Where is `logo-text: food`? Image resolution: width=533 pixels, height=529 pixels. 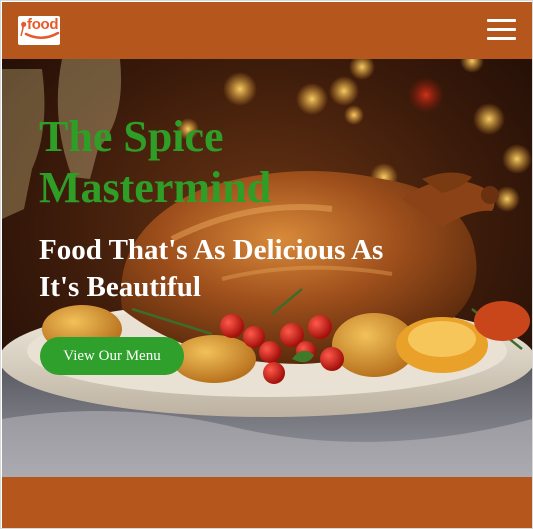 logo-text: food is located at coordinates (43, 24).